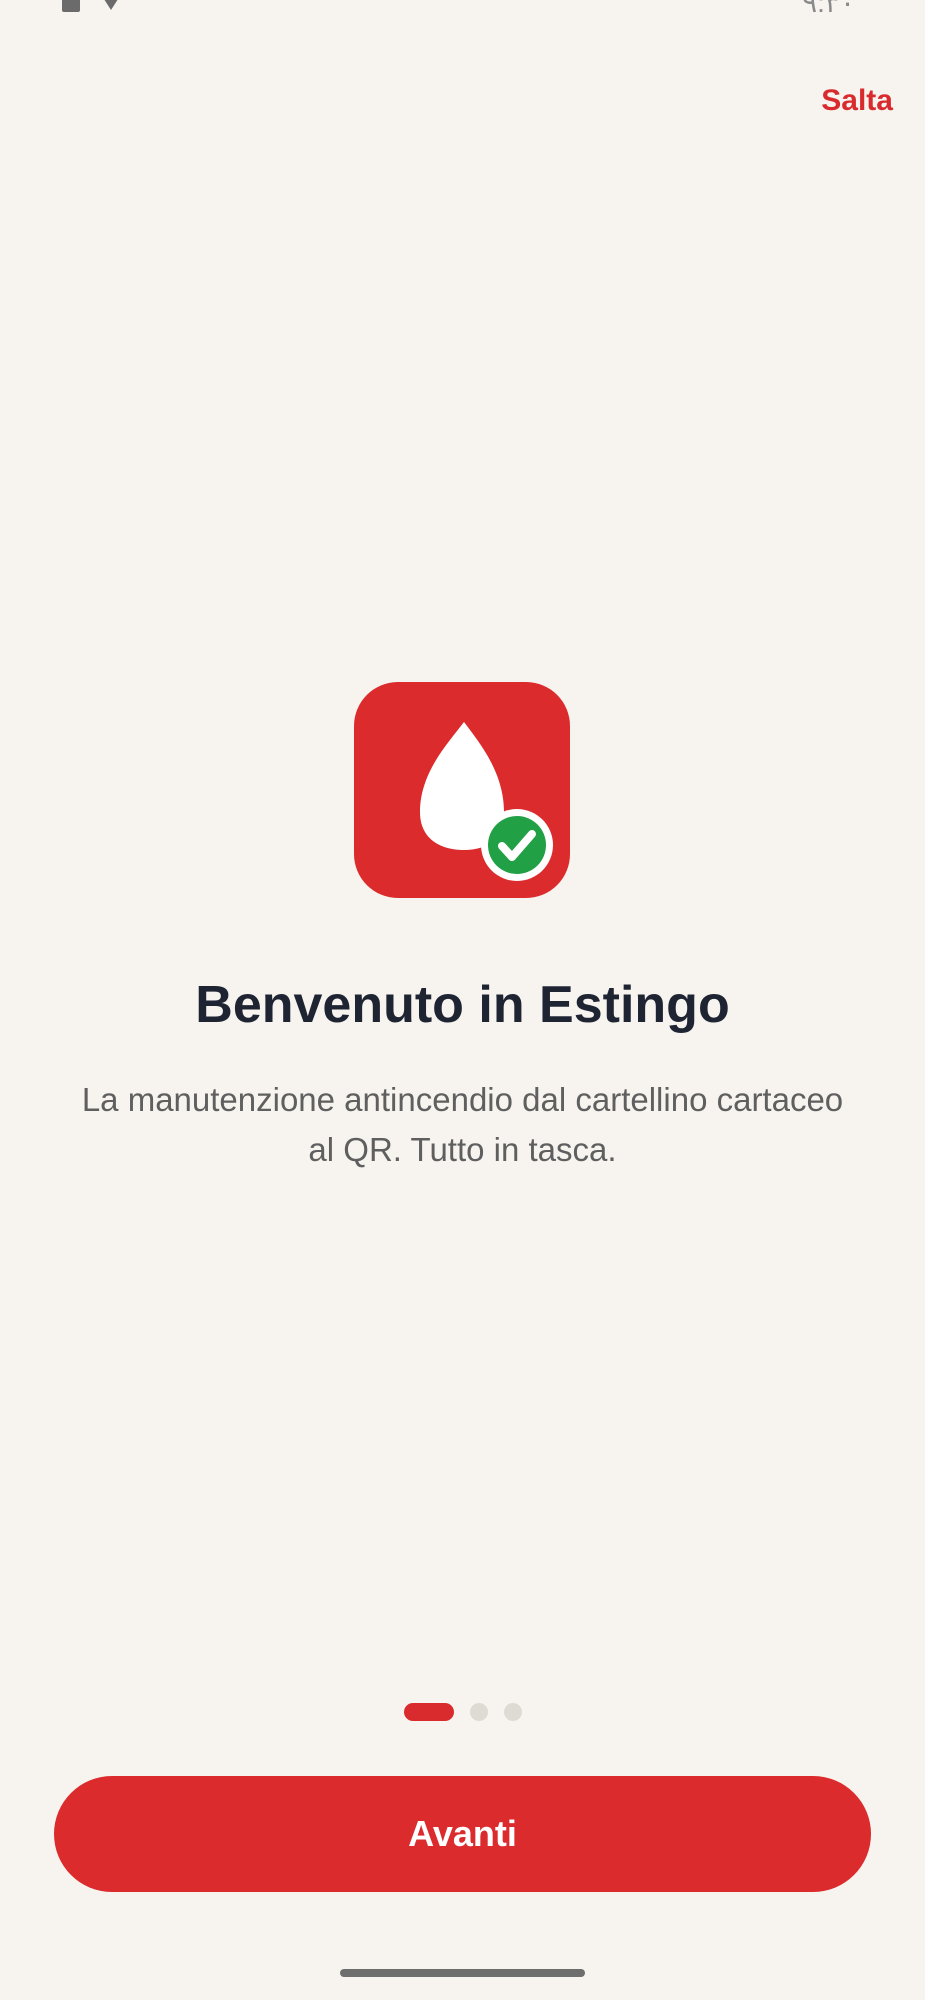 This screenshot has height=2000, width=925. I want to click on home-indicator, so click(462, 1973).